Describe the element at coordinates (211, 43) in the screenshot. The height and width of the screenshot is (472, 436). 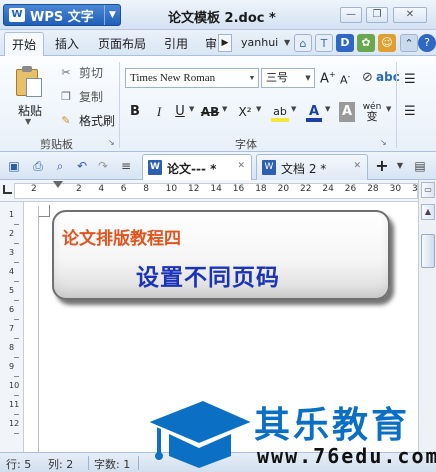
I see `tab-review: 审` at that location.